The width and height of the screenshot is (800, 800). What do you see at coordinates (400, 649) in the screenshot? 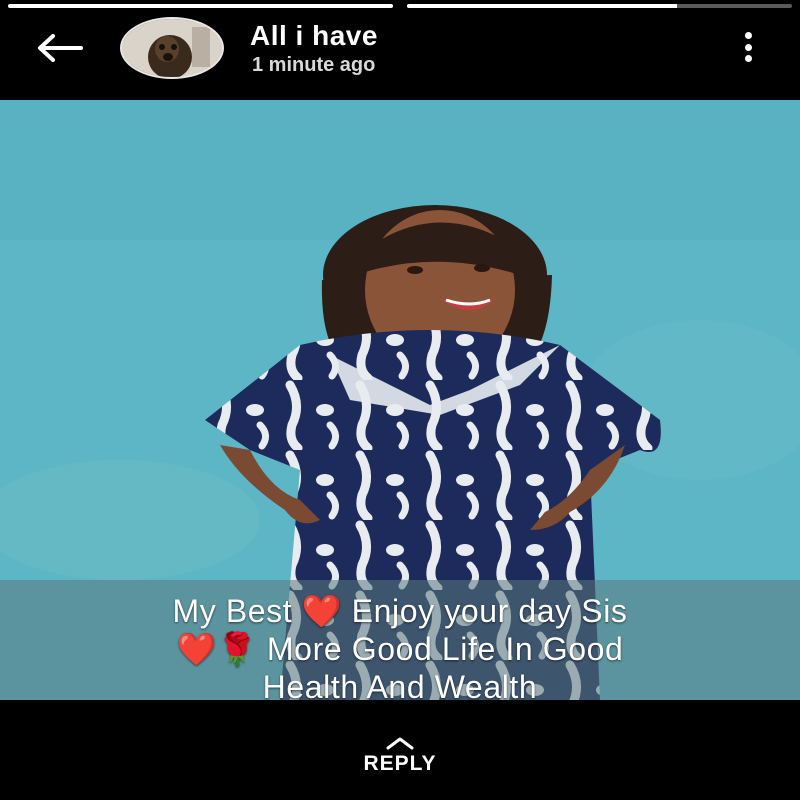
I see `caption-line: ❤️🌹 More Good Life In Good` at bounding box center [400, 649].